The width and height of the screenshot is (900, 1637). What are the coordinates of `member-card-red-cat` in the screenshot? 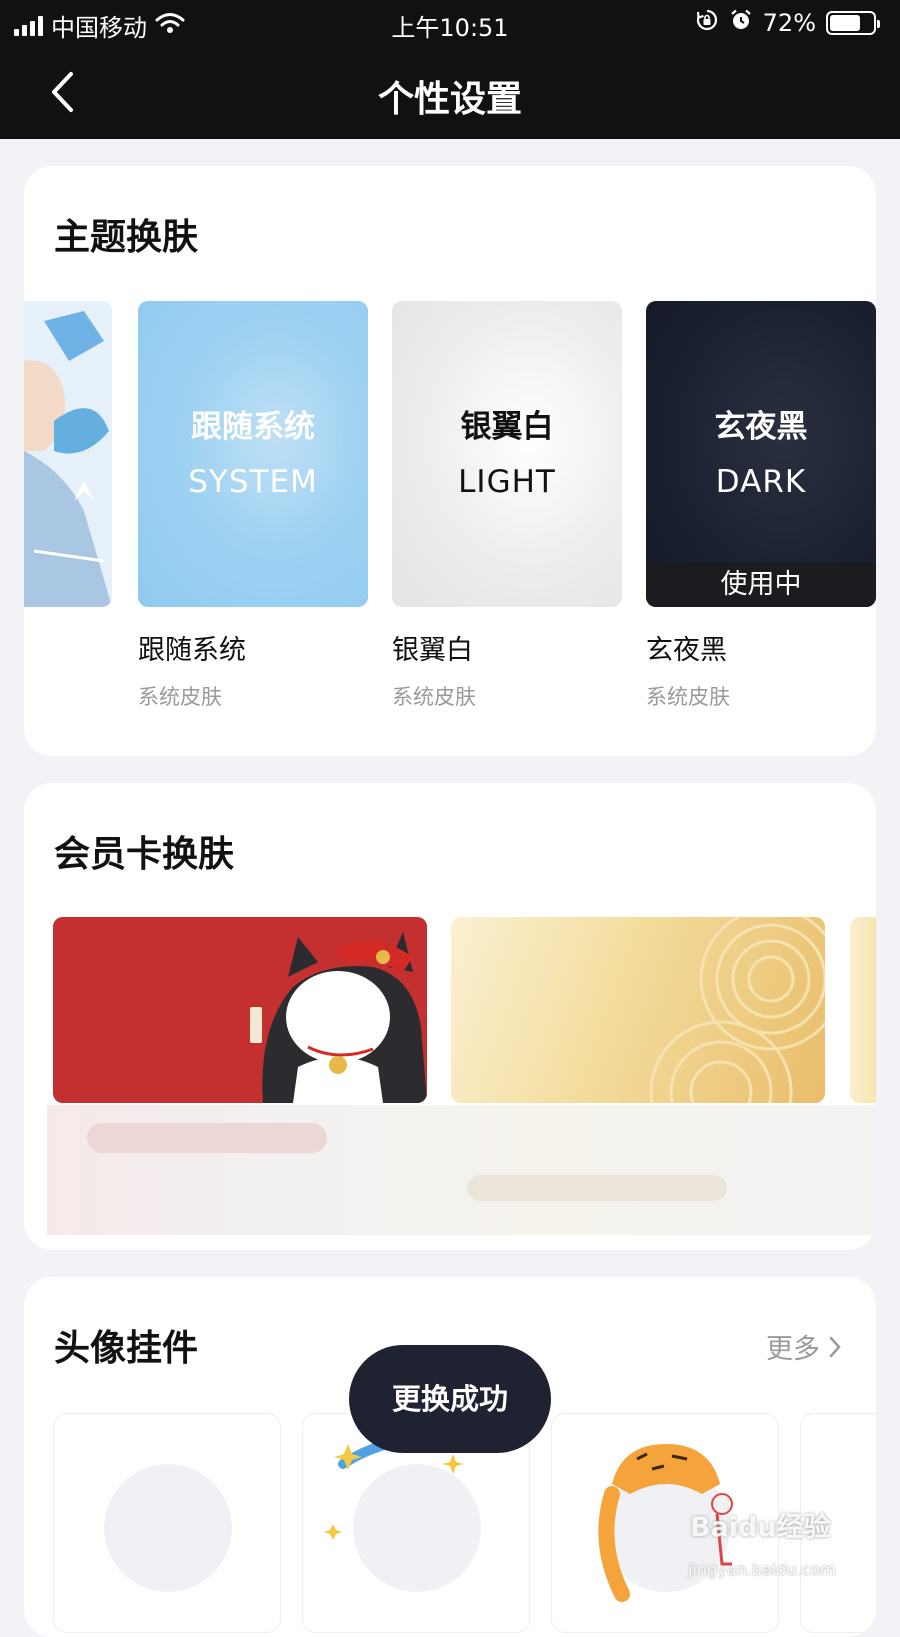 It's located at (240, 1010).